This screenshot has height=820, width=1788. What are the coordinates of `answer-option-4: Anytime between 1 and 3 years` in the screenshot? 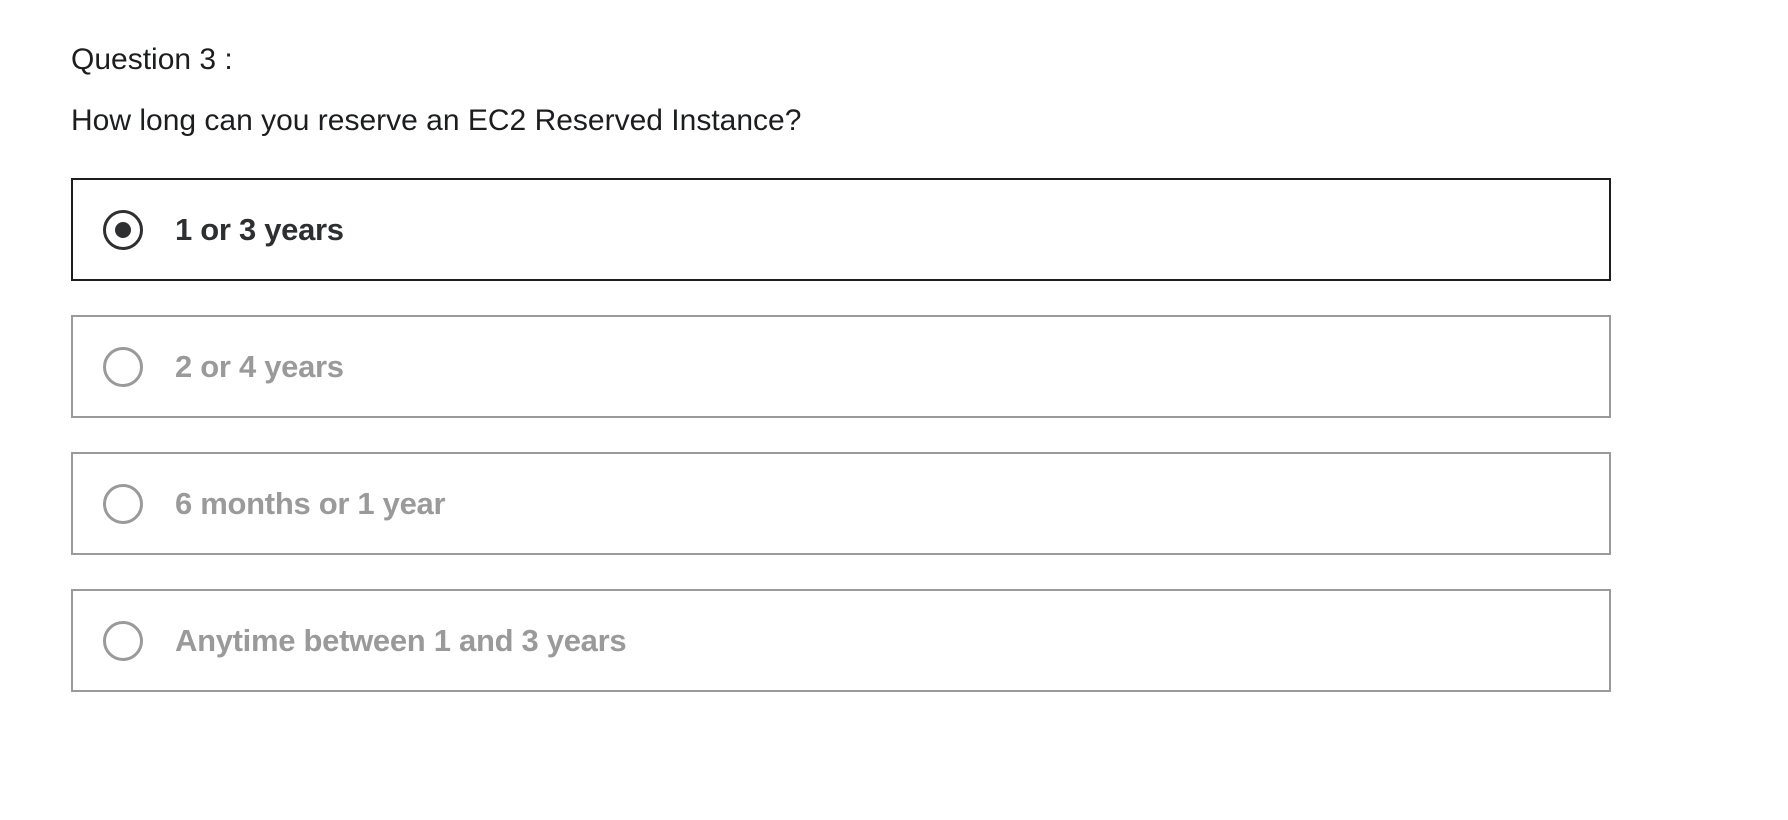 It's located at (841, 640).